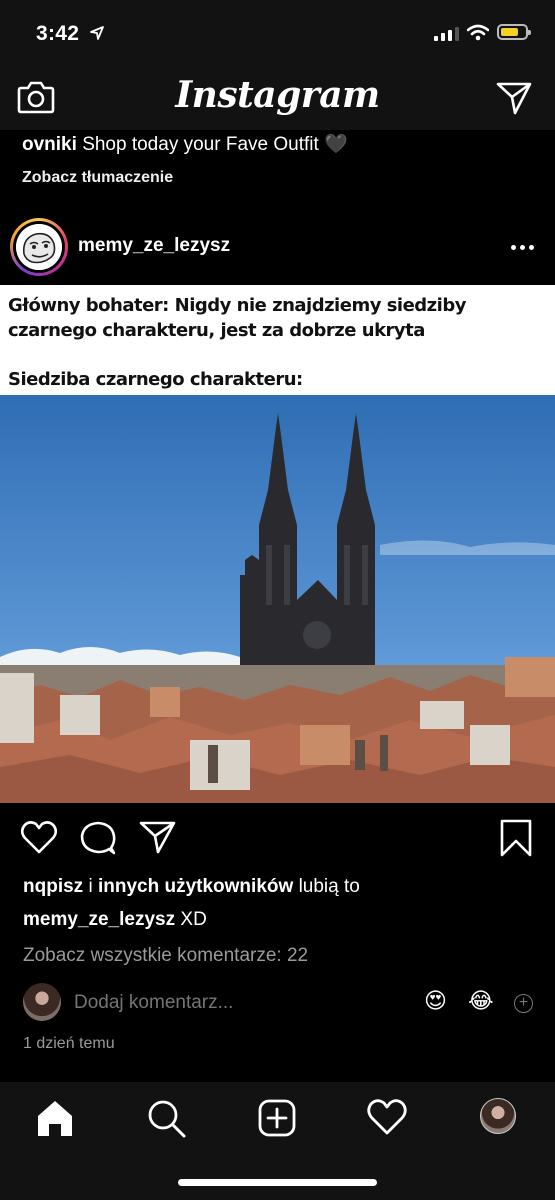  I want to click on comment-icon, so click(98, 838).